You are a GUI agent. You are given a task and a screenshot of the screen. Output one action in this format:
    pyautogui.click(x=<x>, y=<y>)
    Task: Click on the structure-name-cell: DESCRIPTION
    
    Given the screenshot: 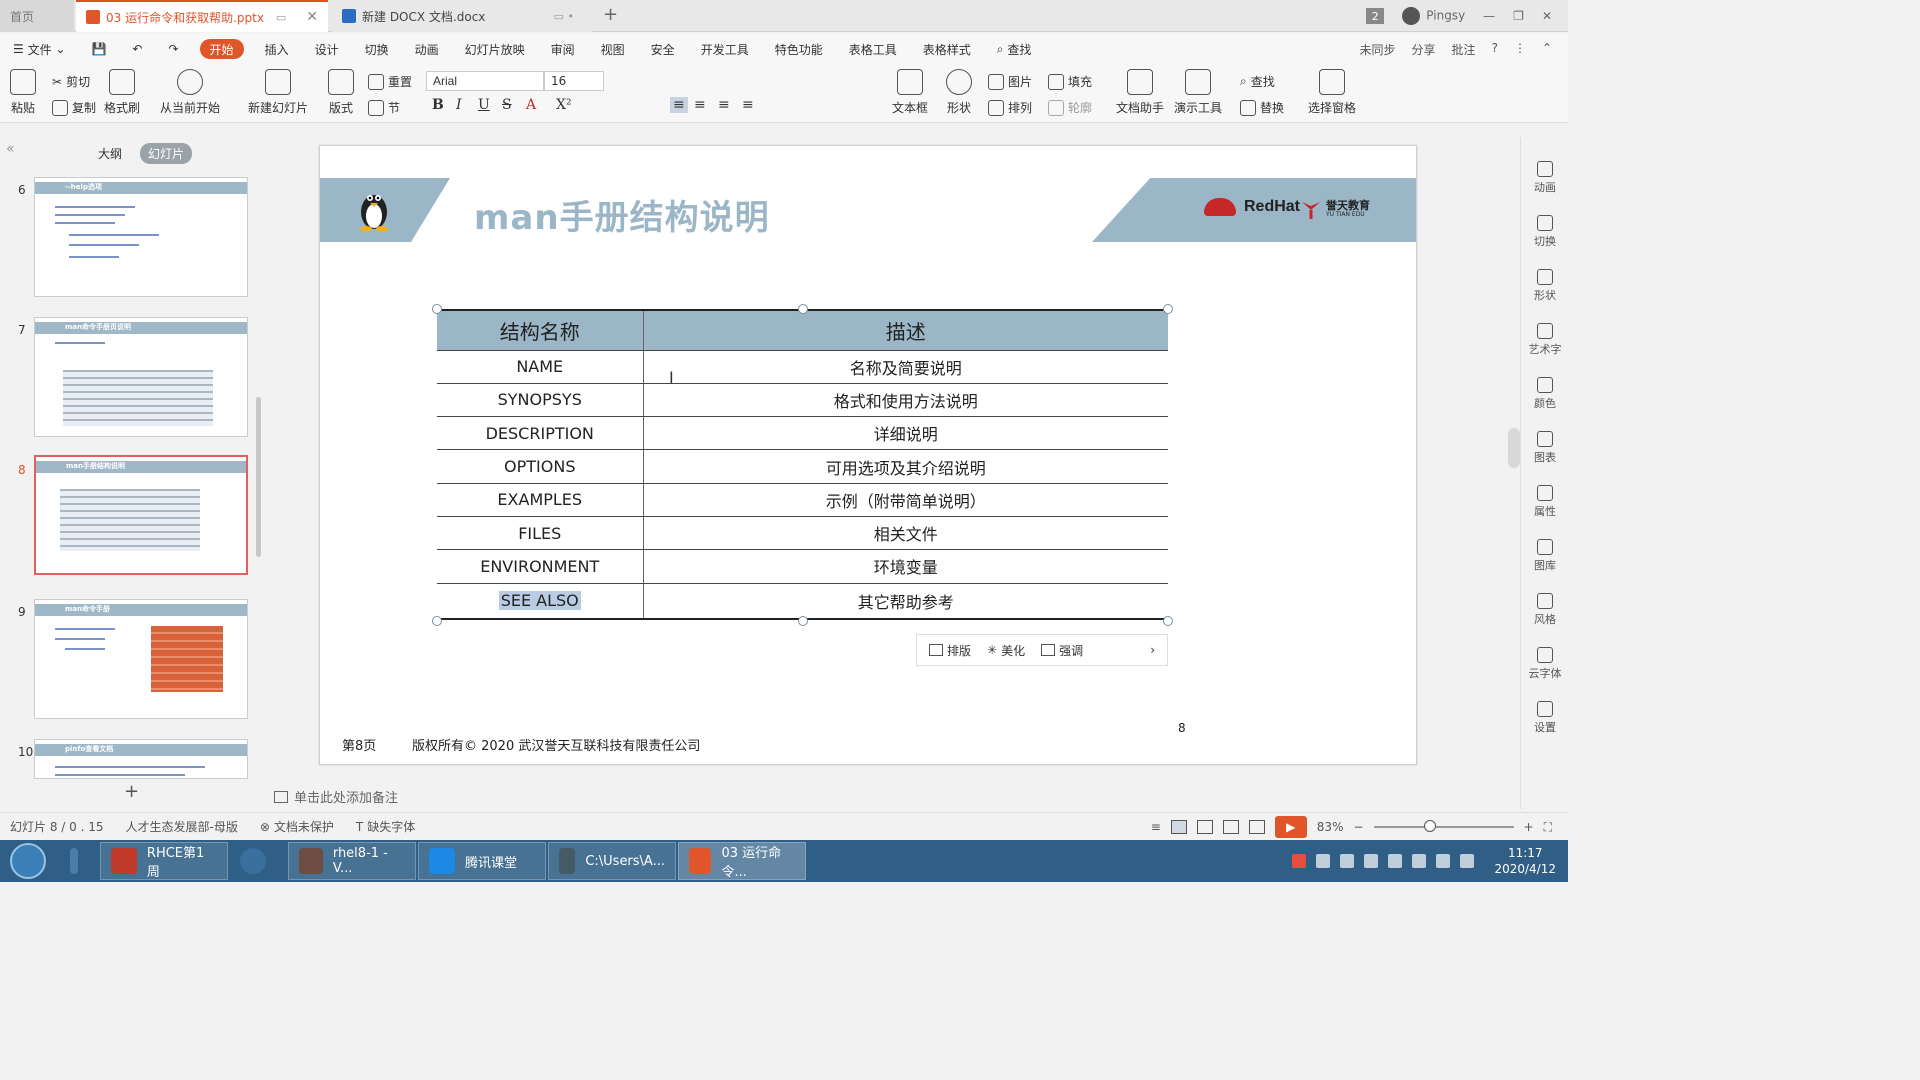 What is the action you would take?
    pyautogui.click(x=540, y=433)
    